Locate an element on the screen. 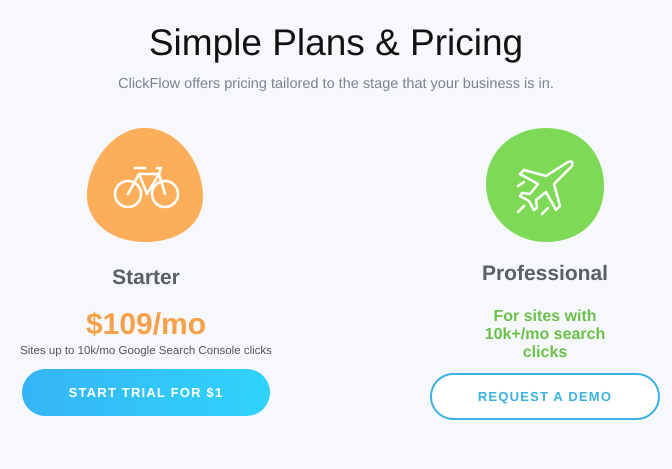 The height and width of the screenshot is (469, 672). plan-description: Sites up to 10k/mo Google Search Console clicks is located at coordinates (146, 351).